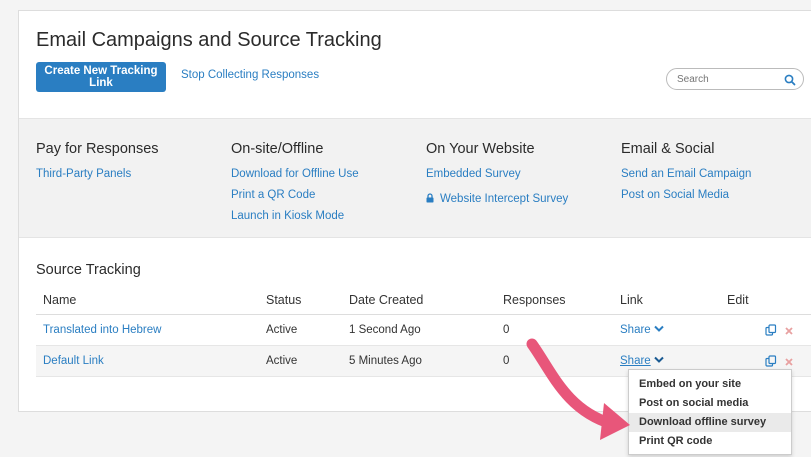  Describe the element at coordinates (738, 300) in the screenshot. I see `column-edit: Edit` at that location.